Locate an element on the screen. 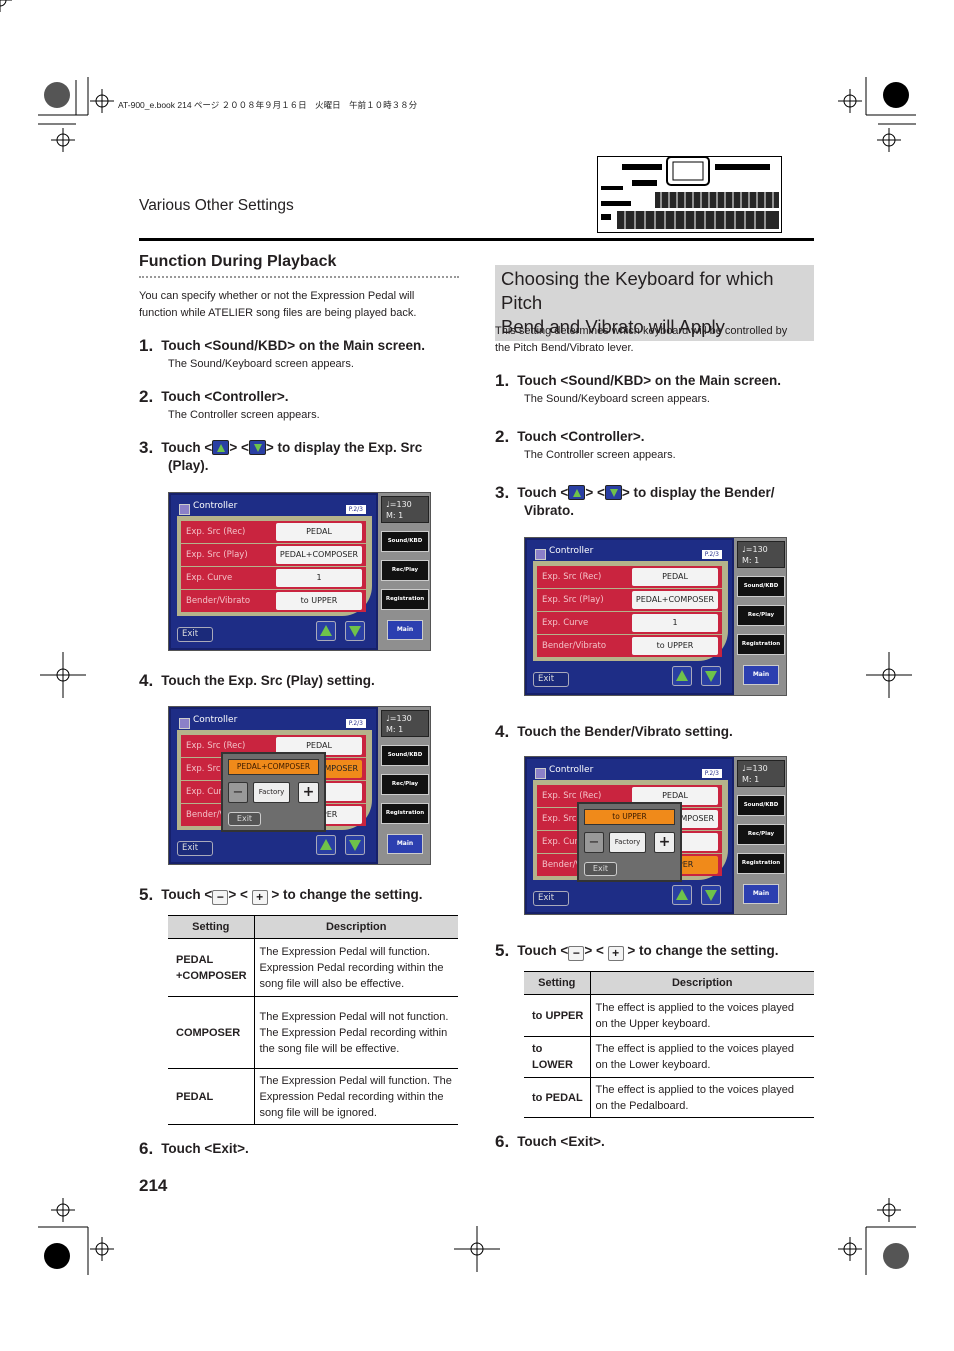 The image size is (954, 1351). controller-icon is located at coordinates (540, 554).